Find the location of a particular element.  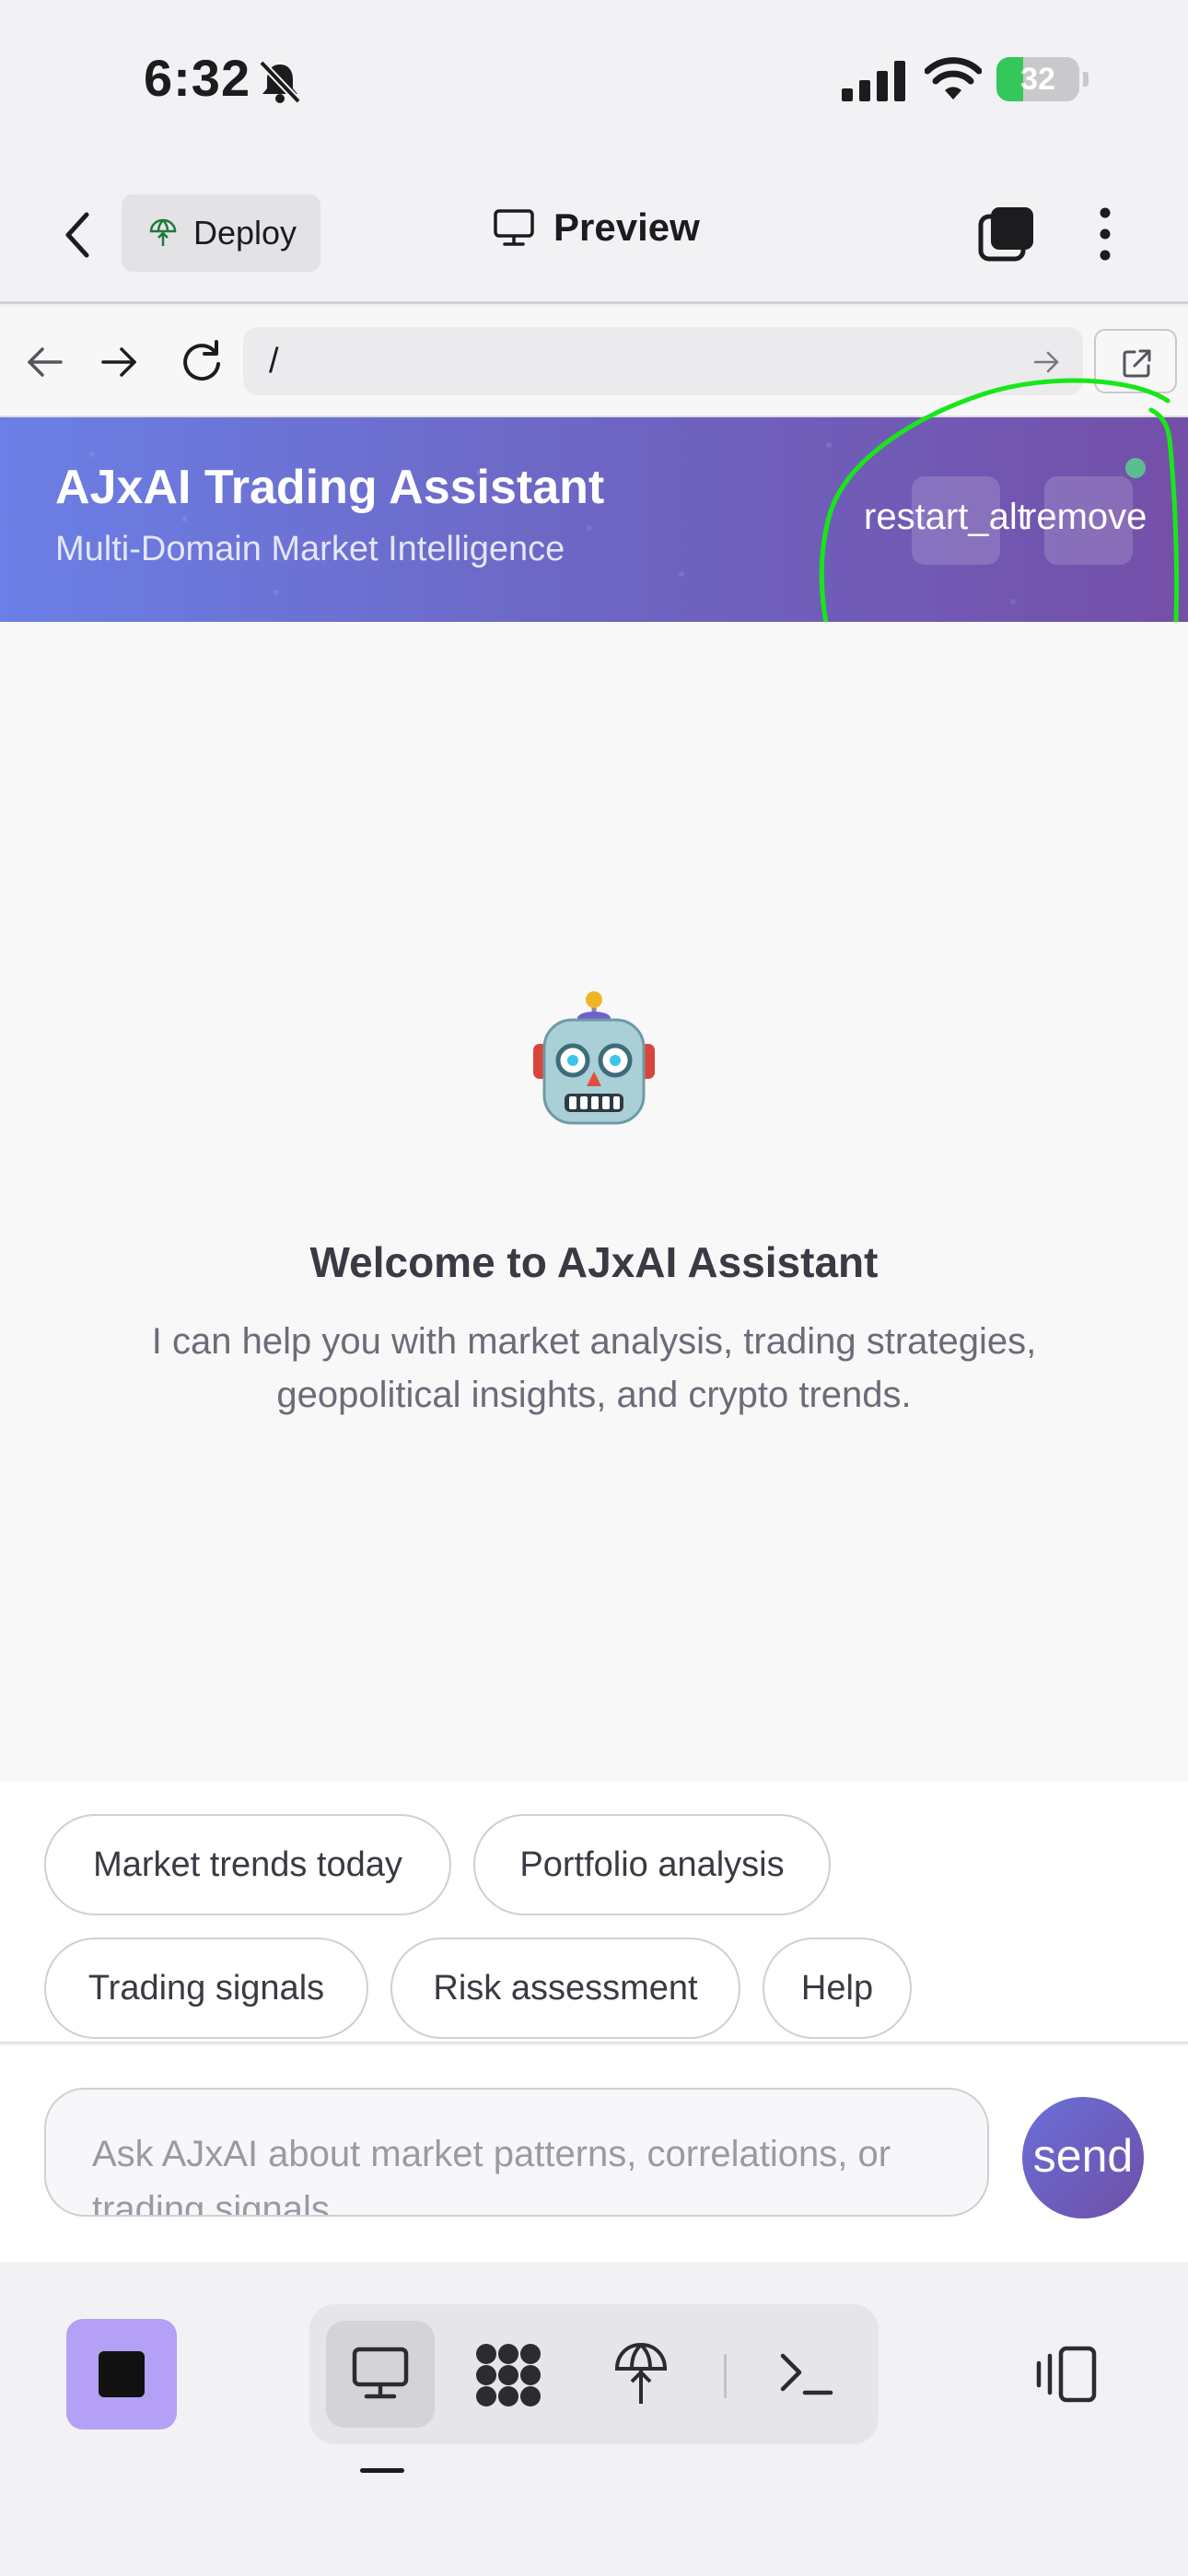

preview-title: Preview is located at coordinates (596, 227).